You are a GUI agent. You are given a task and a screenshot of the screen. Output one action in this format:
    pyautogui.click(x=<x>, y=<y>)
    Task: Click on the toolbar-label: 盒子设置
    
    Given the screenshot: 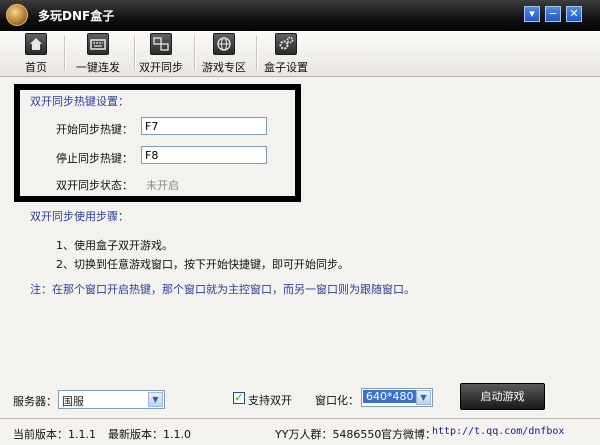 What is the action you would take?
    pyautogui.click(x=286, y=67)
    